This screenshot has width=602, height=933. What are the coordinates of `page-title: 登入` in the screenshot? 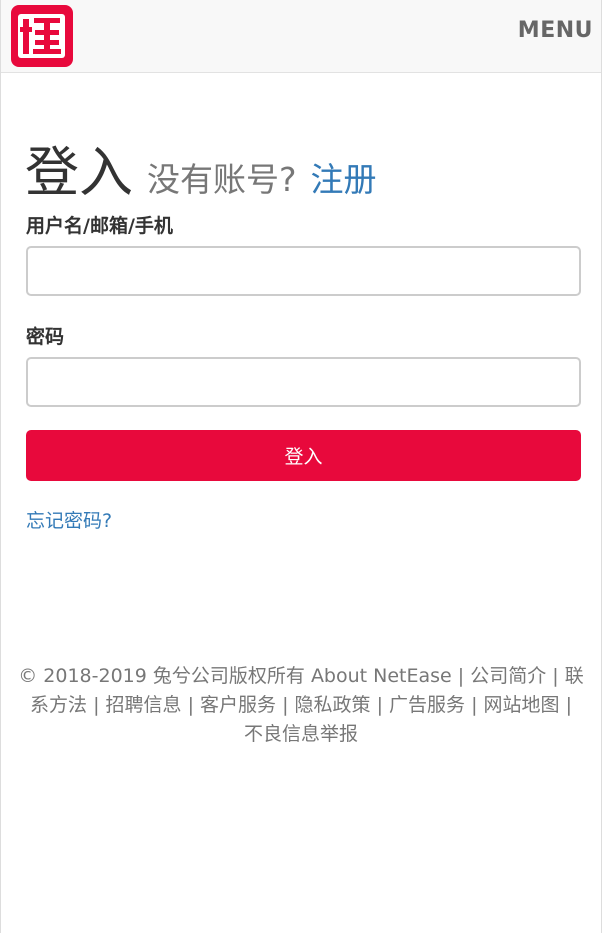 It's located at (79, 172).